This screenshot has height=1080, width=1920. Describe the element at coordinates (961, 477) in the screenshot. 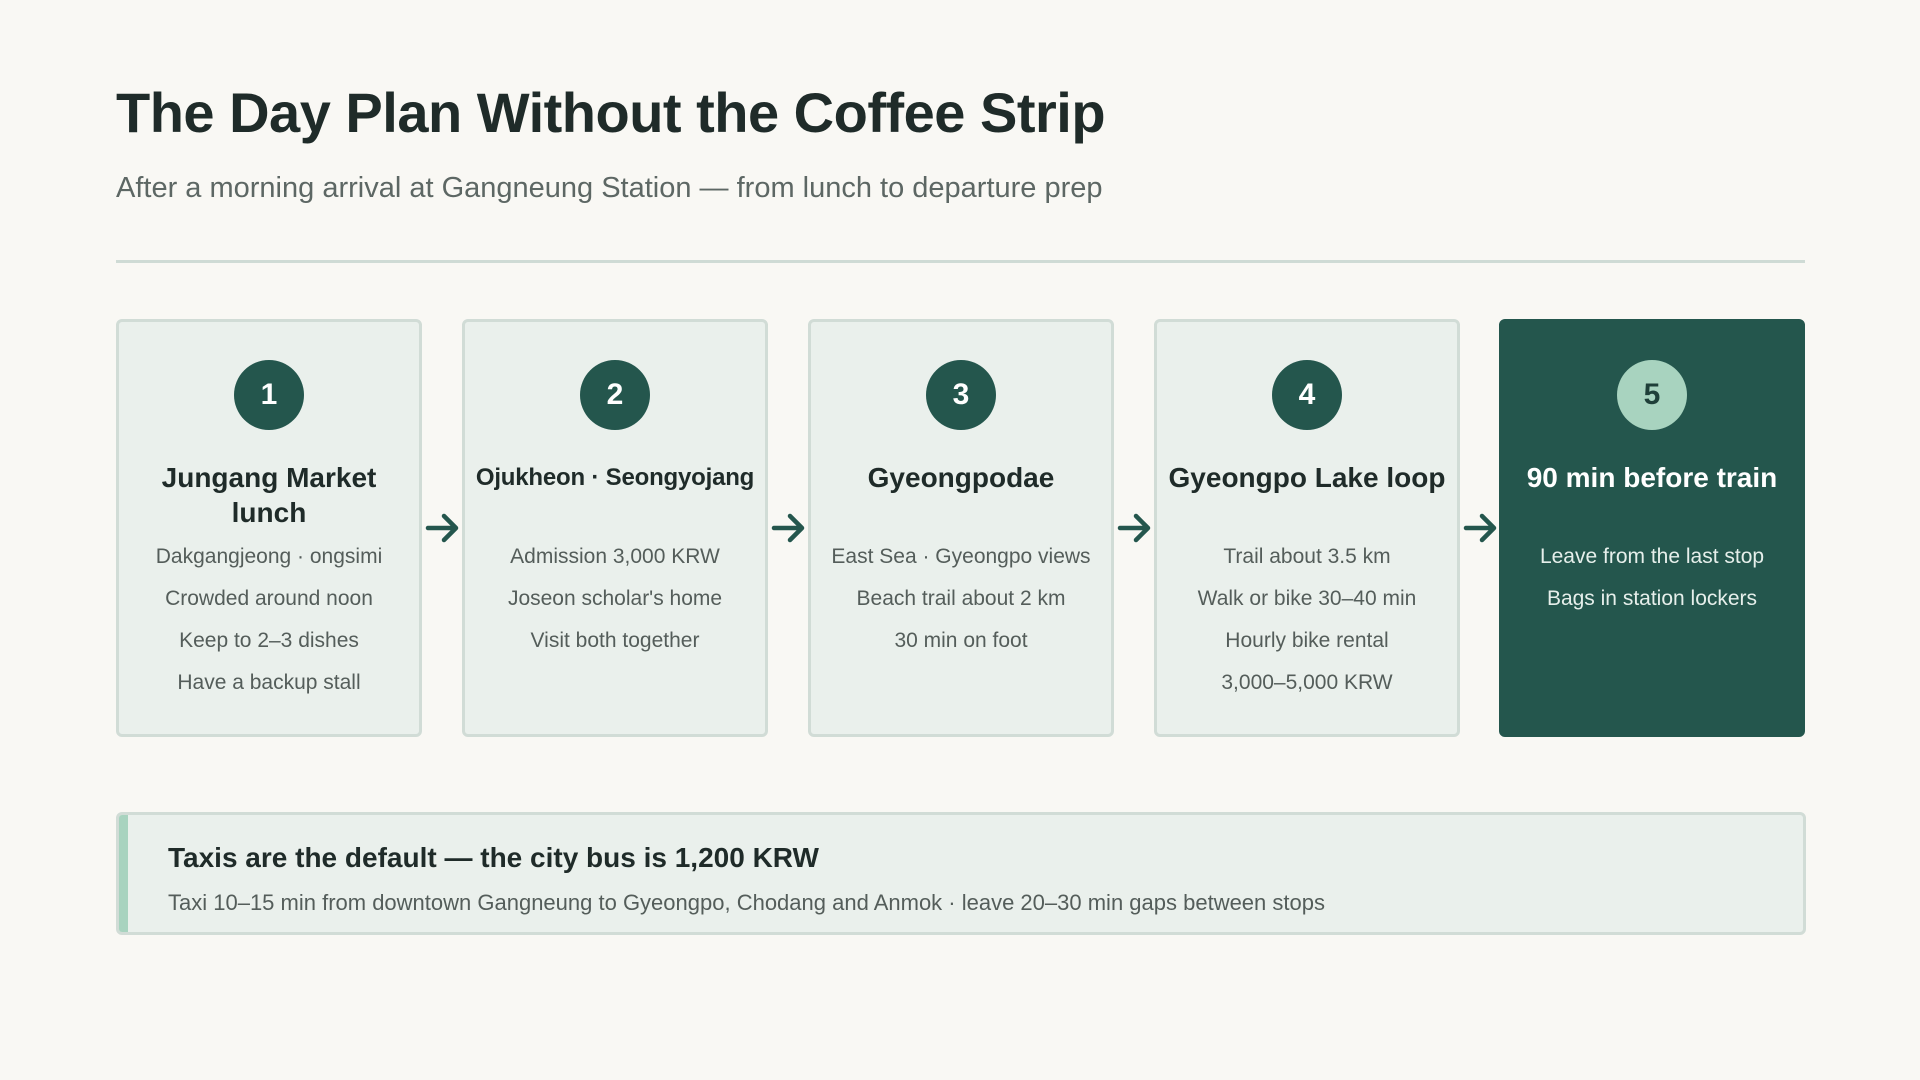

I see `step-title: Gyeongpodae` at that location.